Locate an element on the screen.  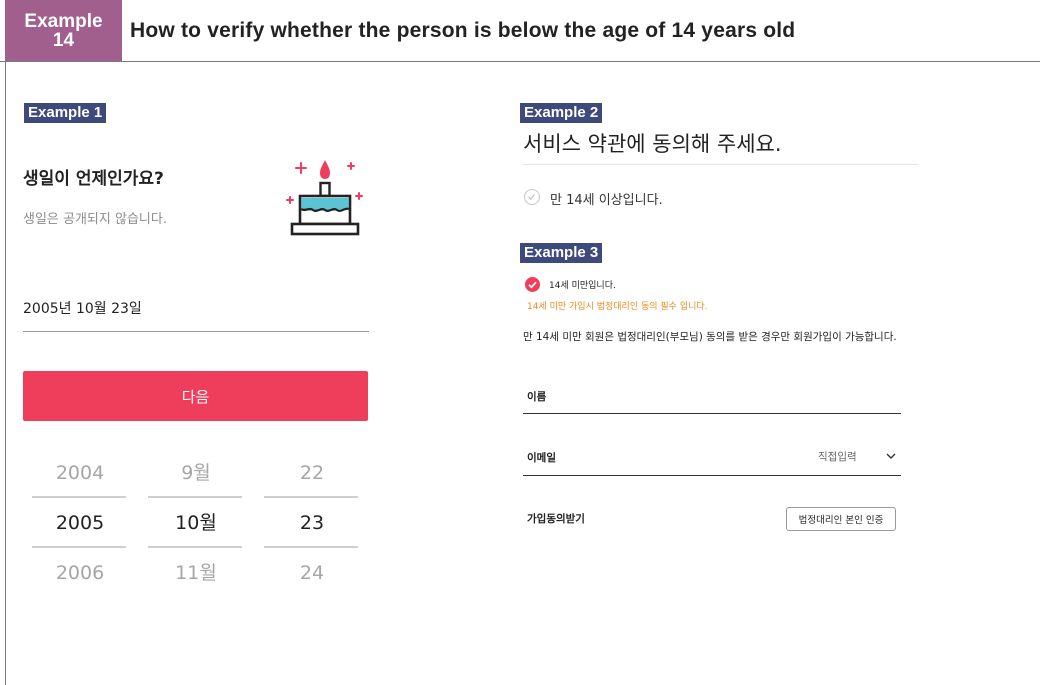
email-field-label: 이메일 is located at coordinates (541, 458).